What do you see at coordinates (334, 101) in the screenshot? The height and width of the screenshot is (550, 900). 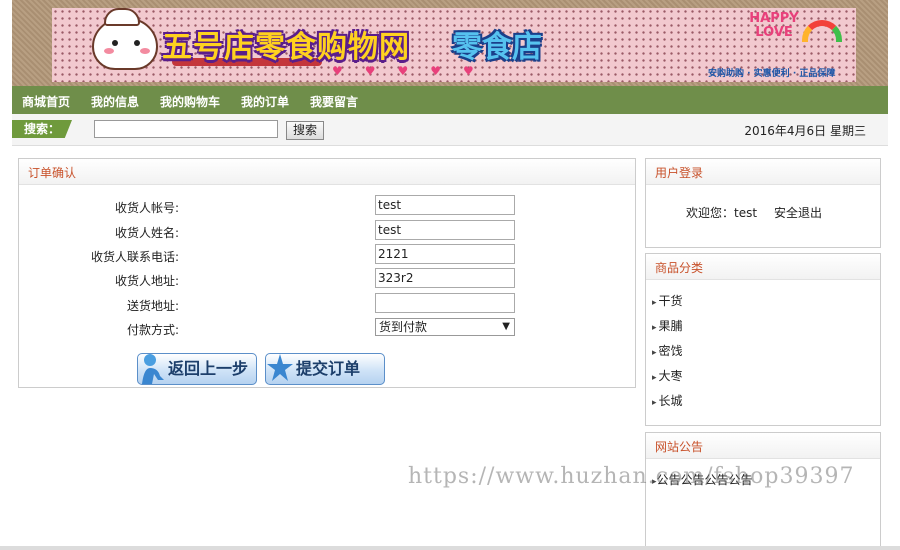 I see `nav-leave-message: 我要留言` at bounding box center [334, 101].